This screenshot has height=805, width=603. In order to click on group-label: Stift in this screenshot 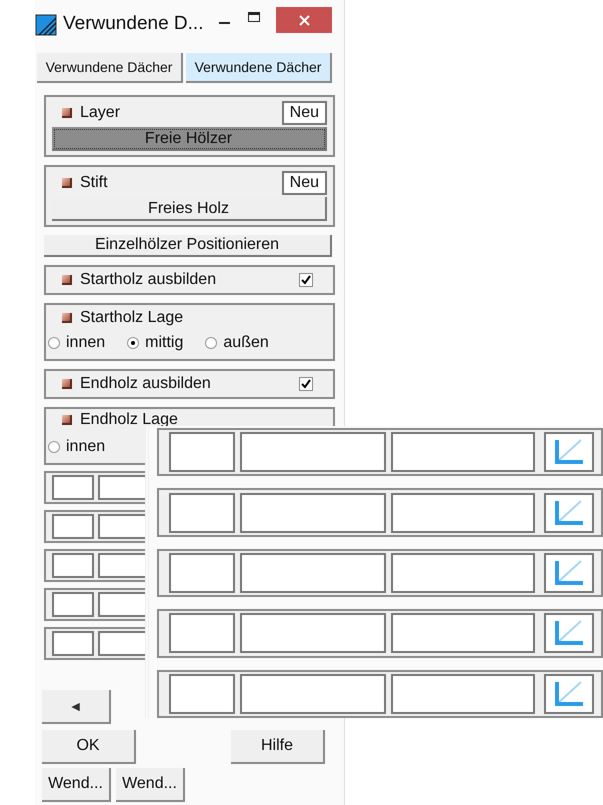, I will do `click(94, 183)`.